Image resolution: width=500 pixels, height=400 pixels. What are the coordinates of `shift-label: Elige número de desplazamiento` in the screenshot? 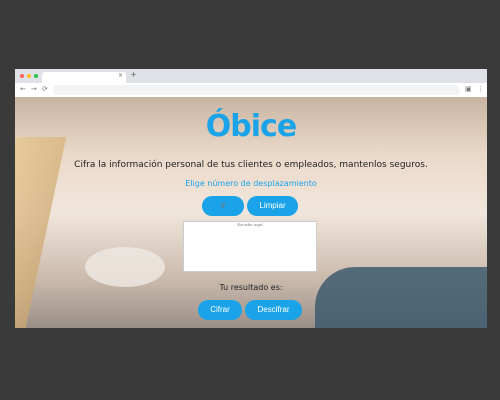 It's located at (251, 183).